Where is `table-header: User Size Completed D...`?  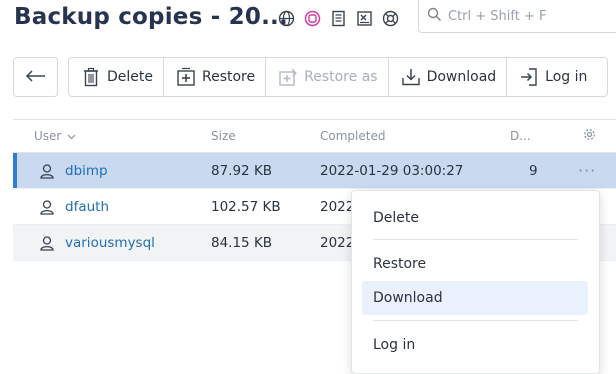 table-header: User Size Completed D... is located at coordinates (314, 136).